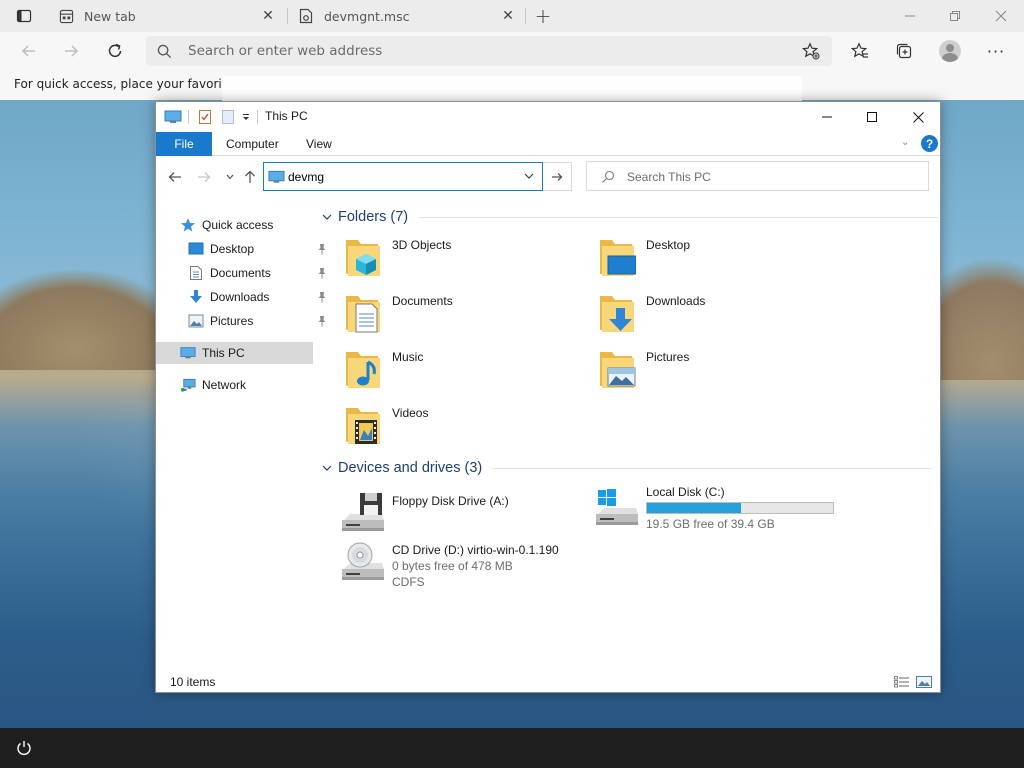  I want to click on close-window-button, so click(918, 117).